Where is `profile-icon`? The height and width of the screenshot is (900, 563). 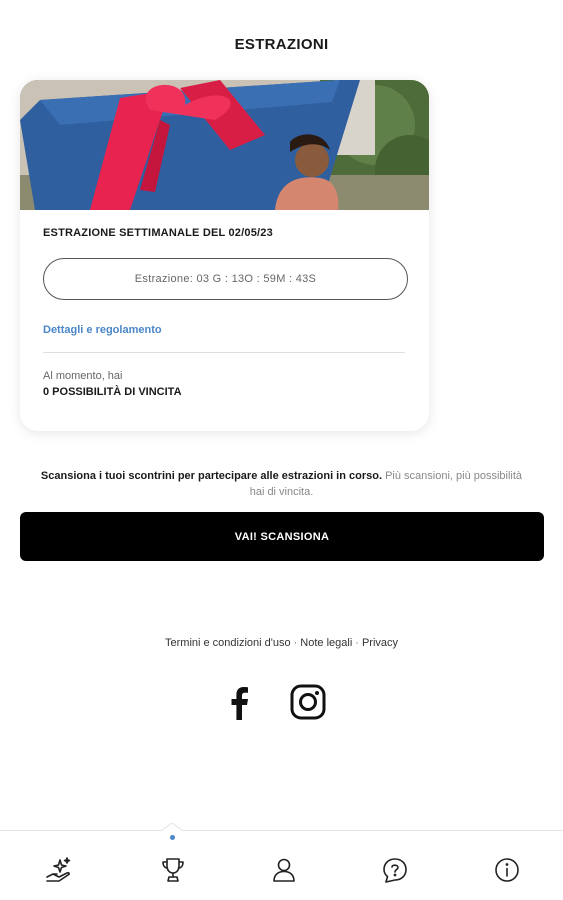
profile-icon is located at coordinates (284, 870).